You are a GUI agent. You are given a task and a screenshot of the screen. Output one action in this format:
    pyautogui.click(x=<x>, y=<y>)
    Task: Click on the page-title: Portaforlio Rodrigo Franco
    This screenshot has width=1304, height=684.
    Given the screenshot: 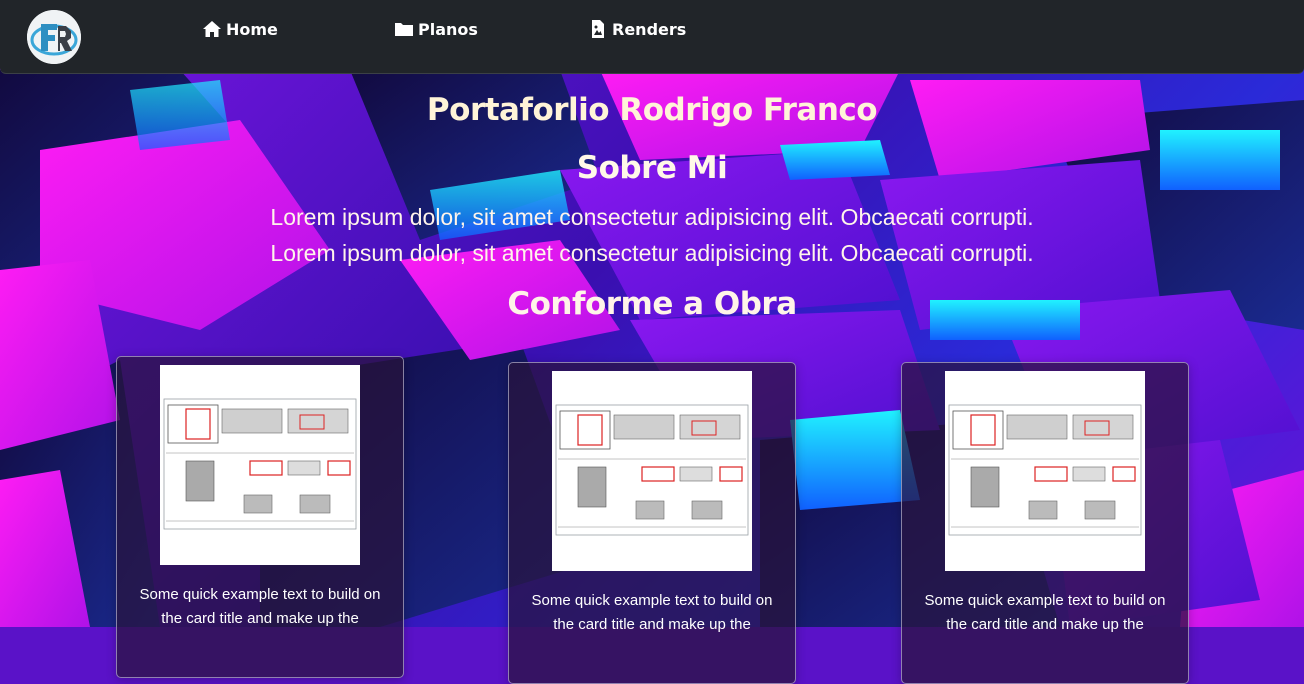 What is the action you would take?
    pyautogui.click(x=652, y=110)
    